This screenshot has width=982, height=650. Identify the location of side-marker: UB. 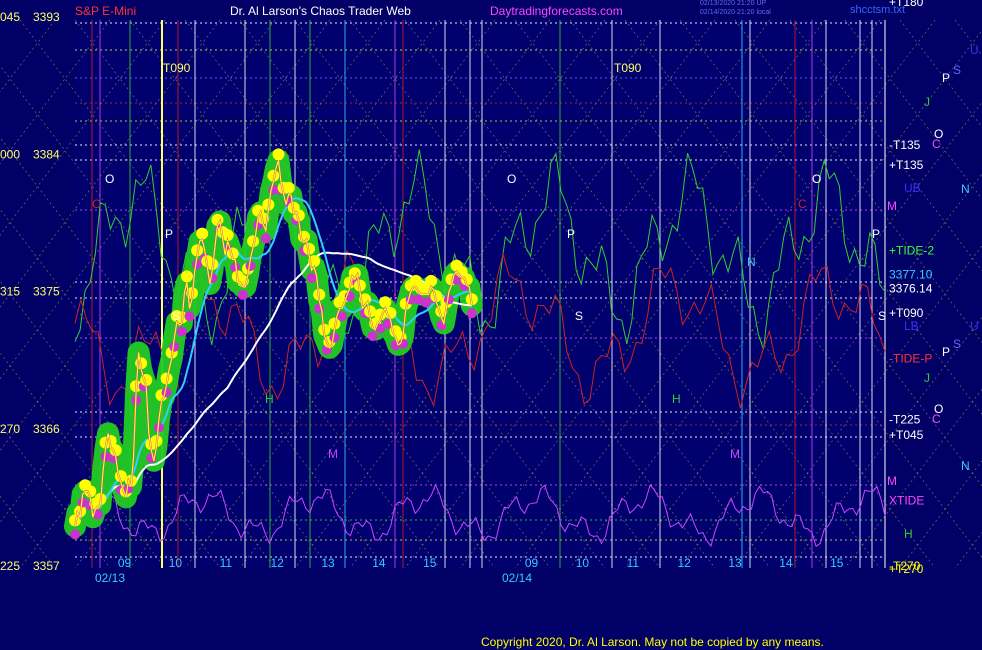
(912, 188).